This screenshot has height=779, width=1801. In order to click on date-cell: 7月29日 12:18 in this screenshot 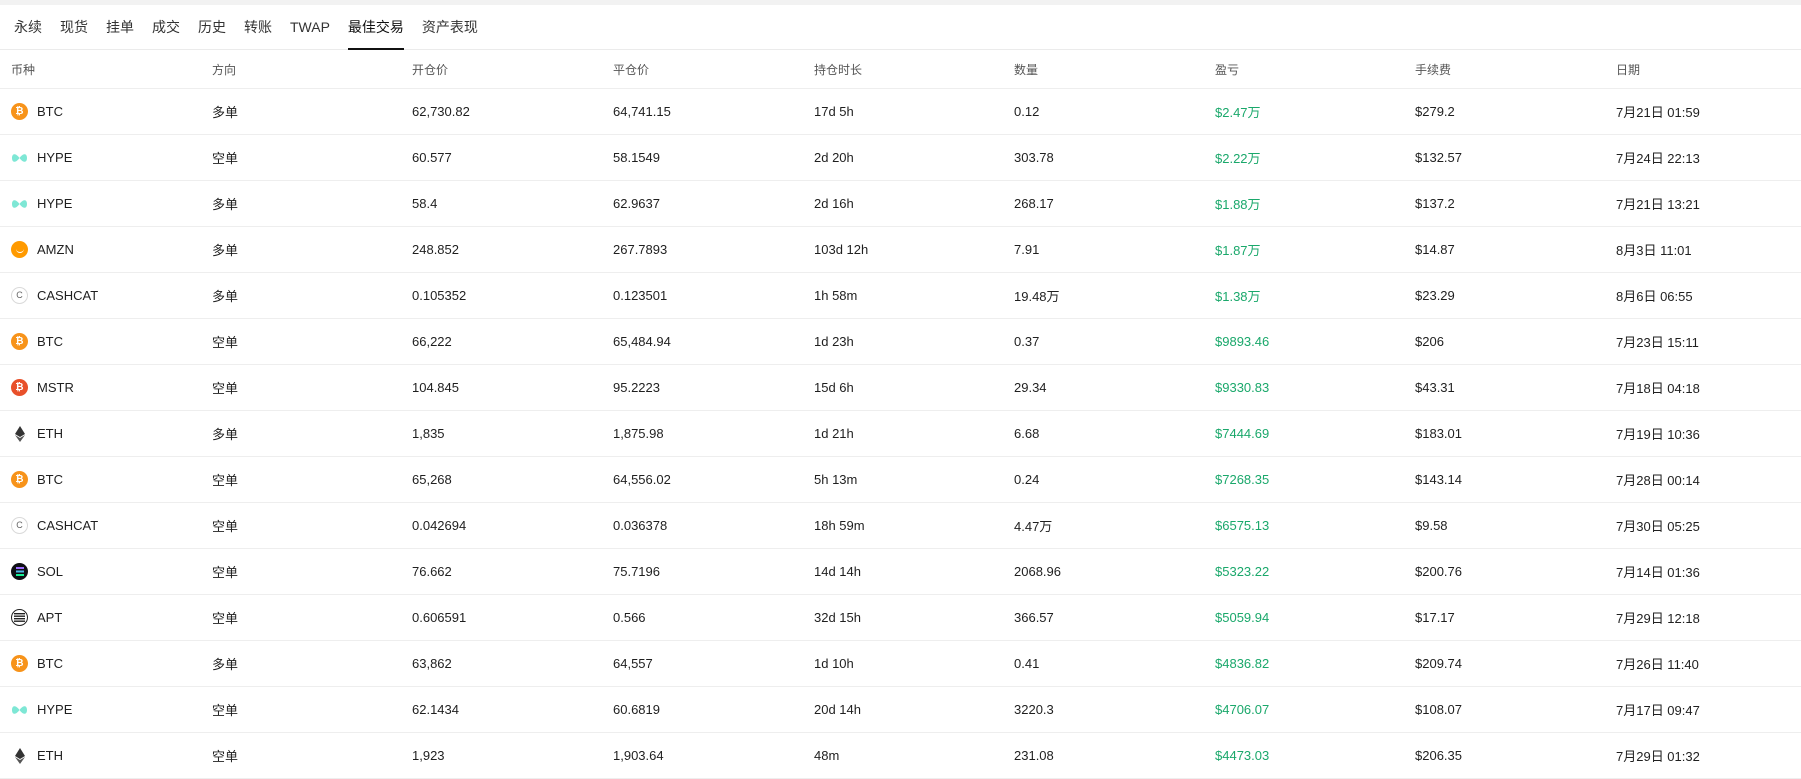, I will do `click(1658, 618)`.